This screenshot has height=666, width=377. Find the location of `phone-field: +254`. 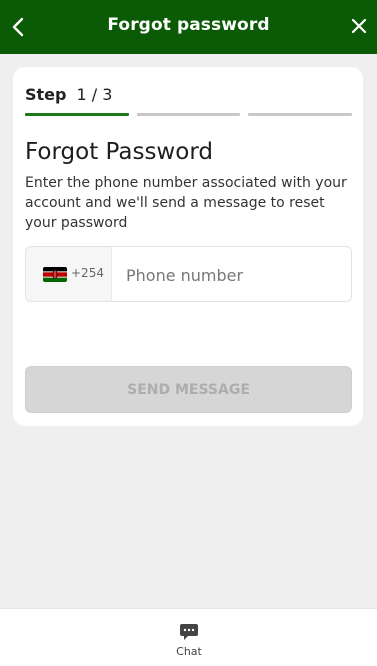

phone-field: +254 is located at coordinates (188, 274).